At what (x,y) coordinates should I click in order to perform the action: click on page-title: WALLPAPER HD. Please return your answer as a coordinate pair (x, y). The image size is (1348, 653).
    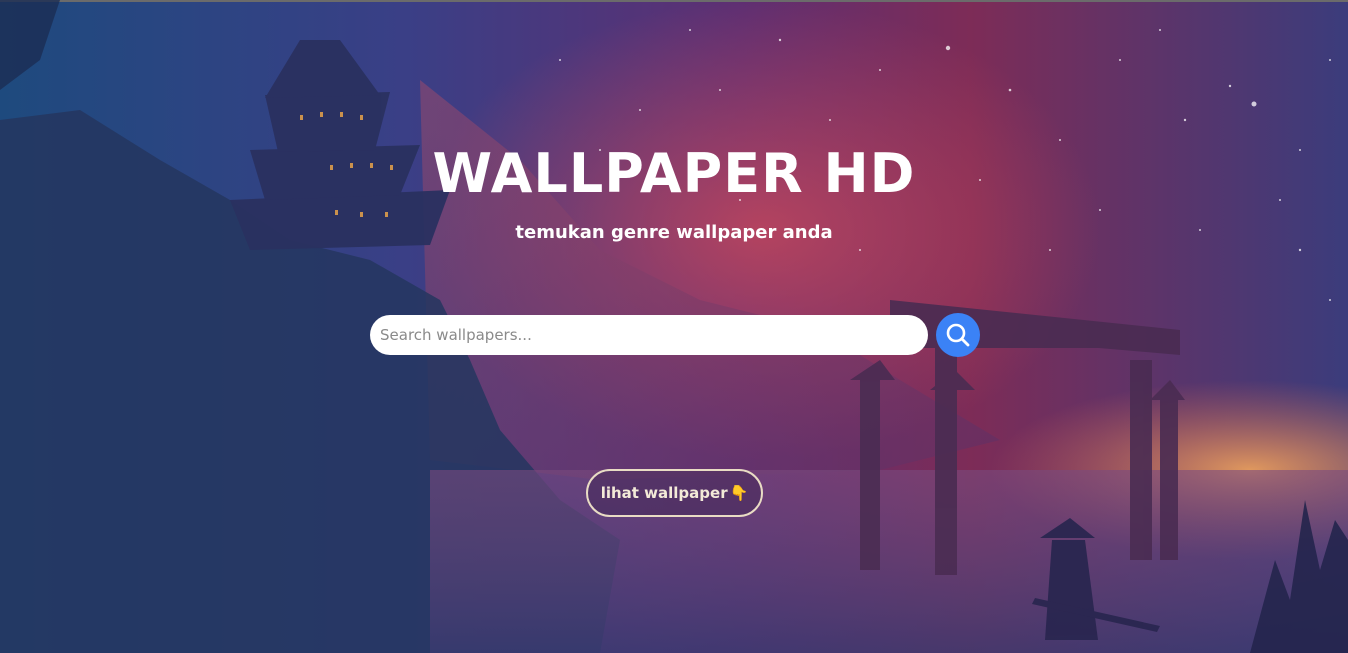
    Looking at the image, I should click on (674, 173).